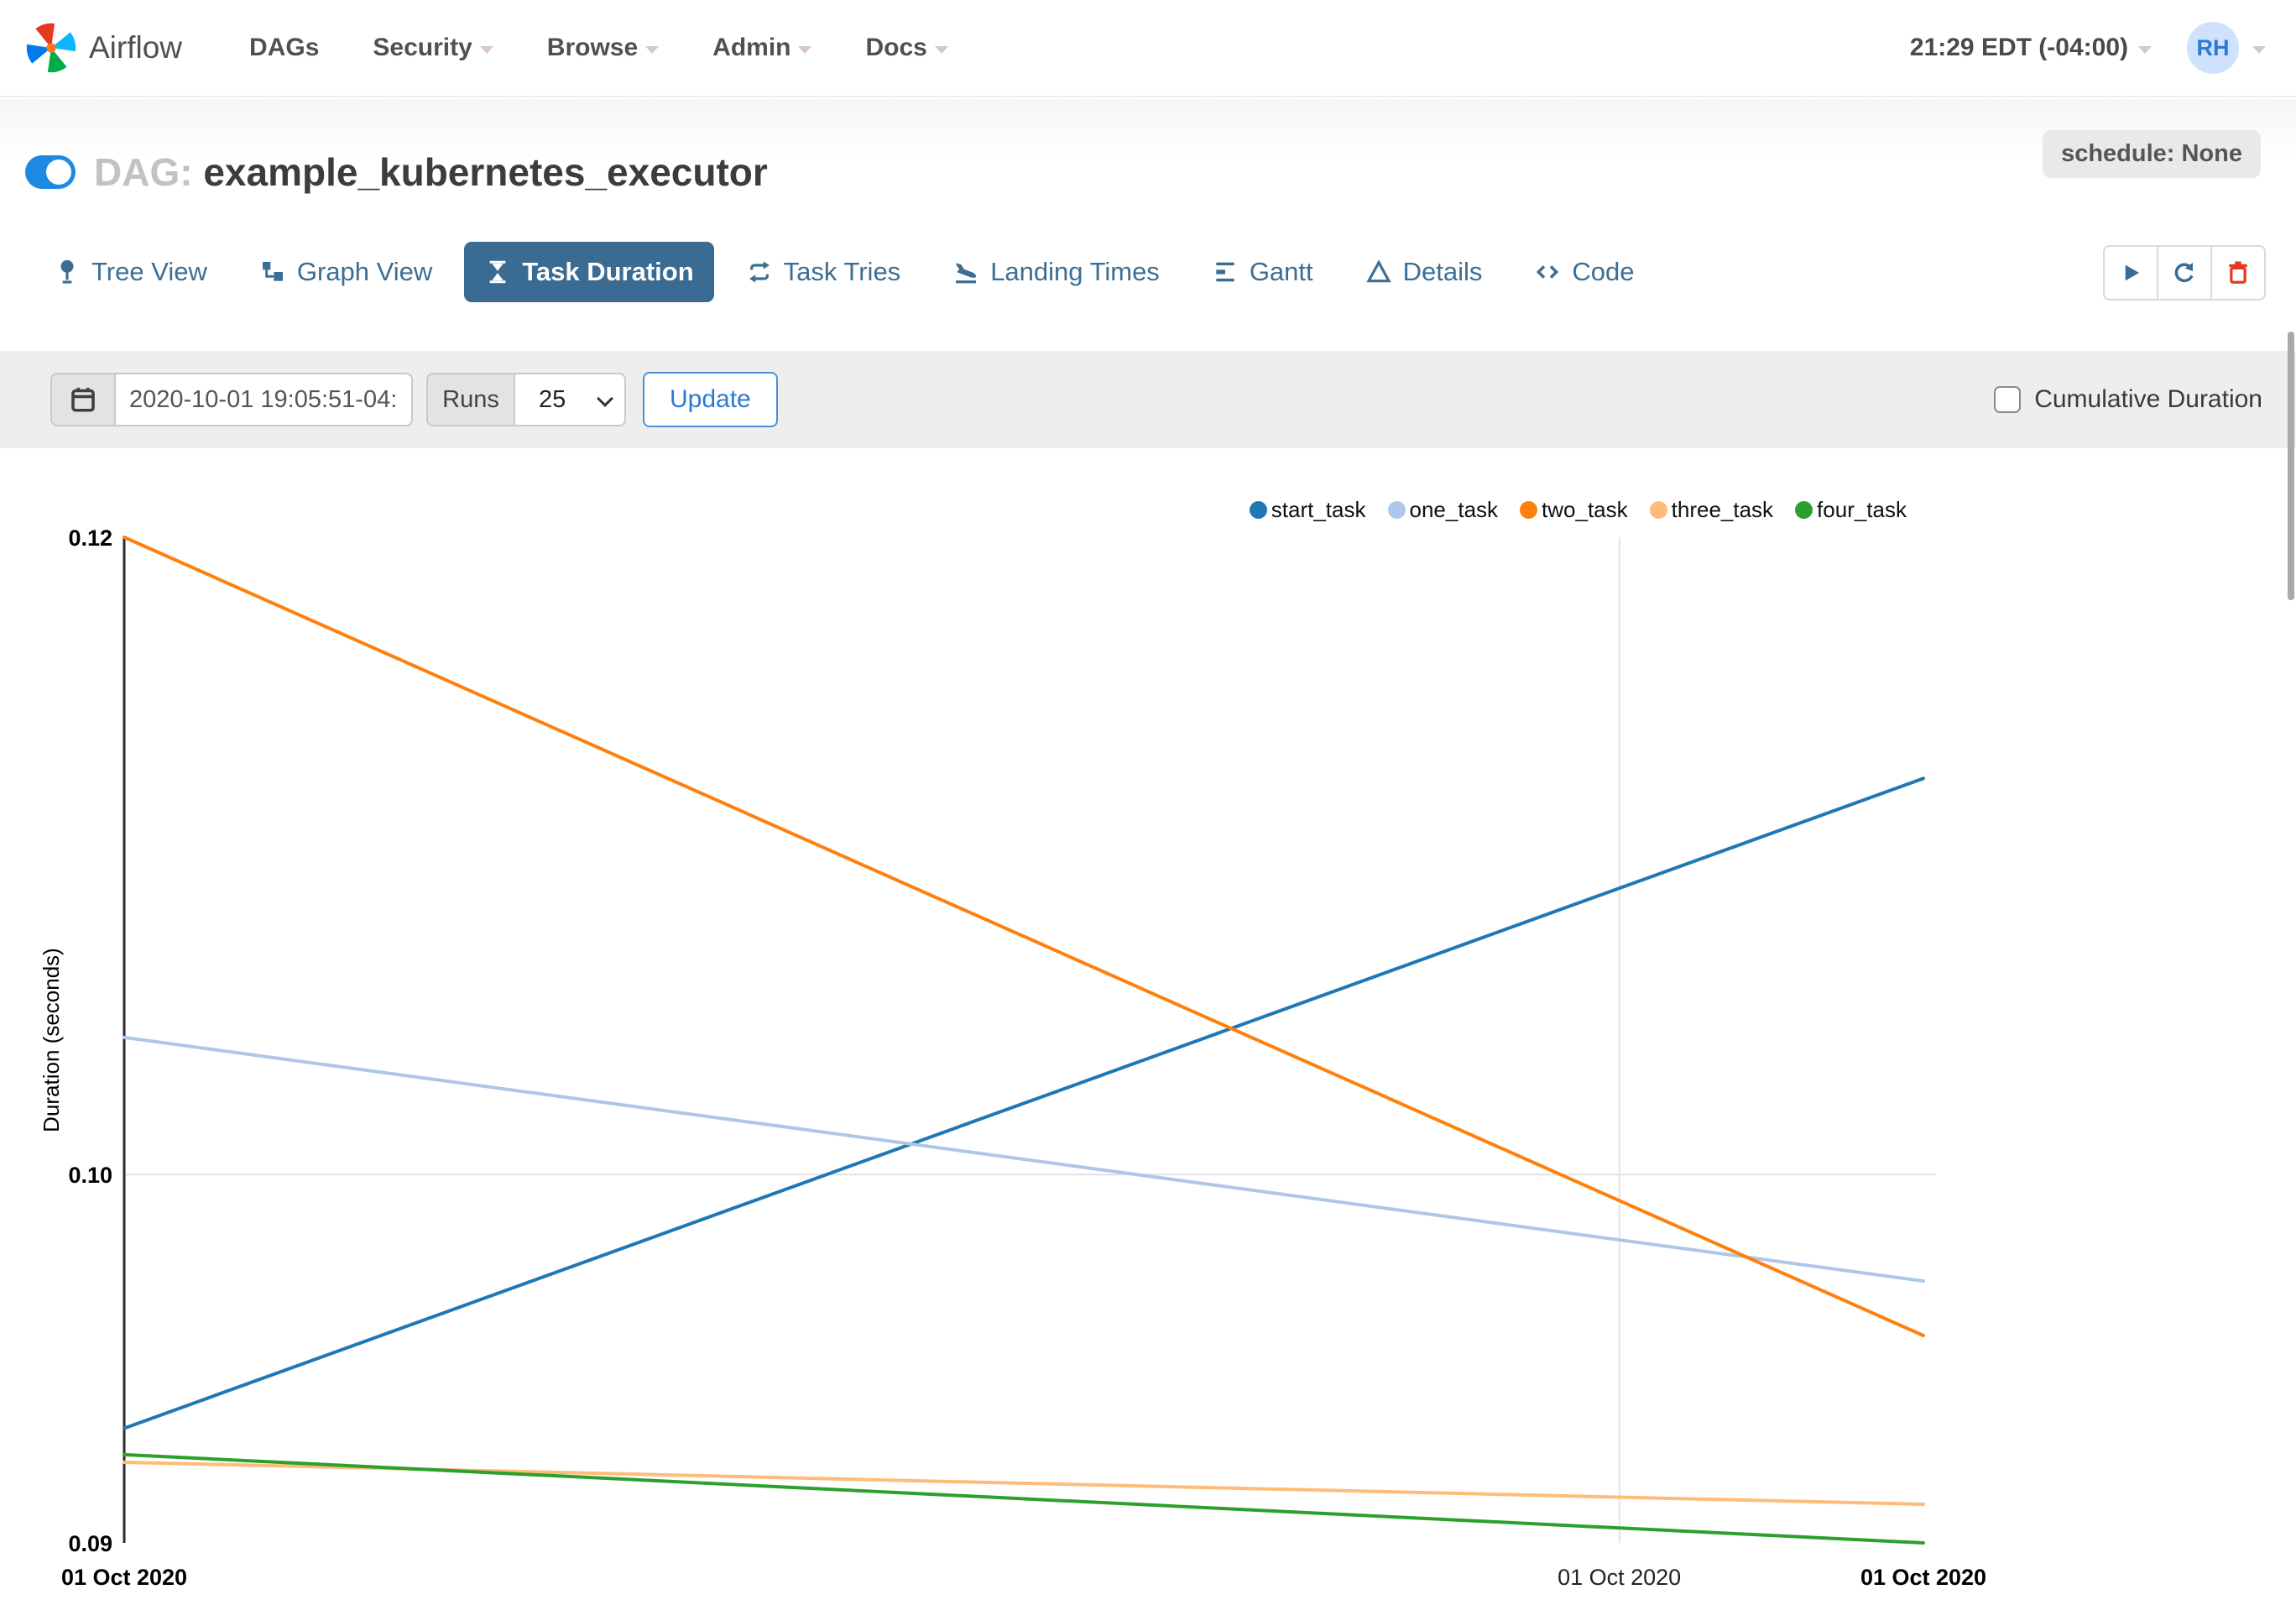 Image resolution: width=2296 pixels, height=1605 pixels. What do you see at coordinates (2213, 48) in the screenshot?
I see `avatar: RH` at bounding box center [2213, 48].